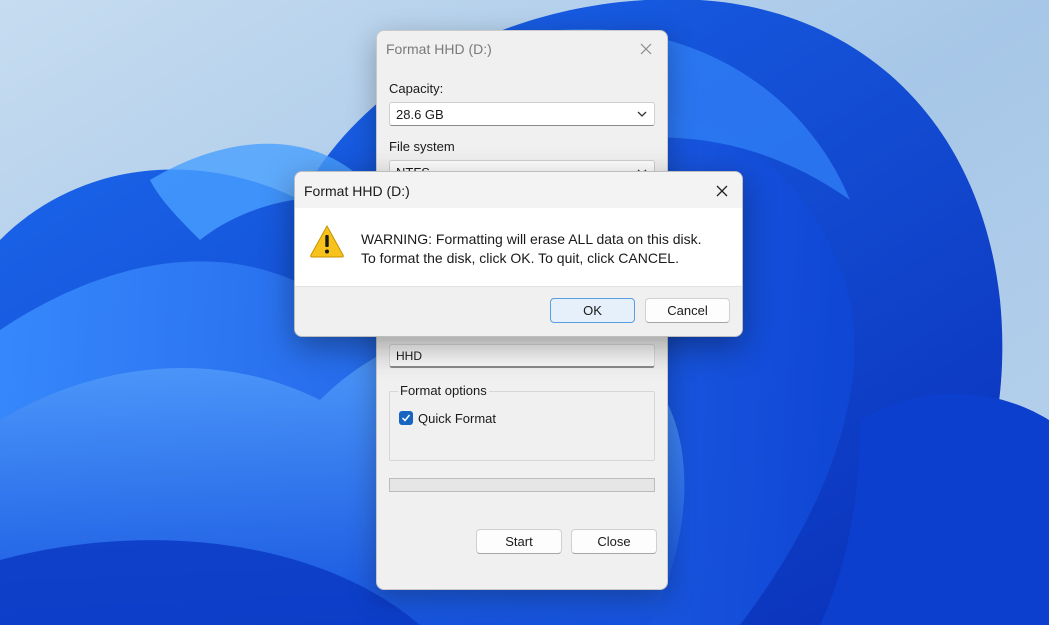 This screenshot has height=625, width=1049. Describe the element at coordinates (518, 190) in the screenshot. I see `warning-dialog-titlebar: Format HHD (D:)` at that location.